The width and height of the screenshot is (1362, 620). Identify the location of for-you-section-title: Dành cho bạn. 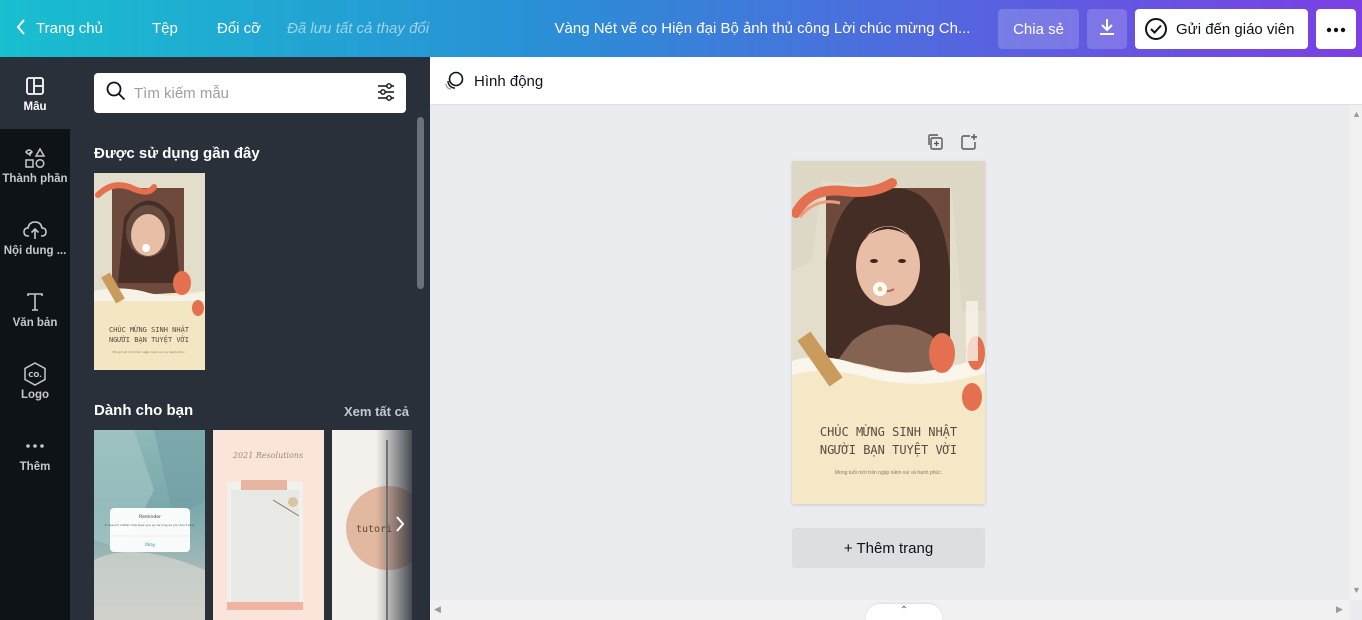
(144, 410).